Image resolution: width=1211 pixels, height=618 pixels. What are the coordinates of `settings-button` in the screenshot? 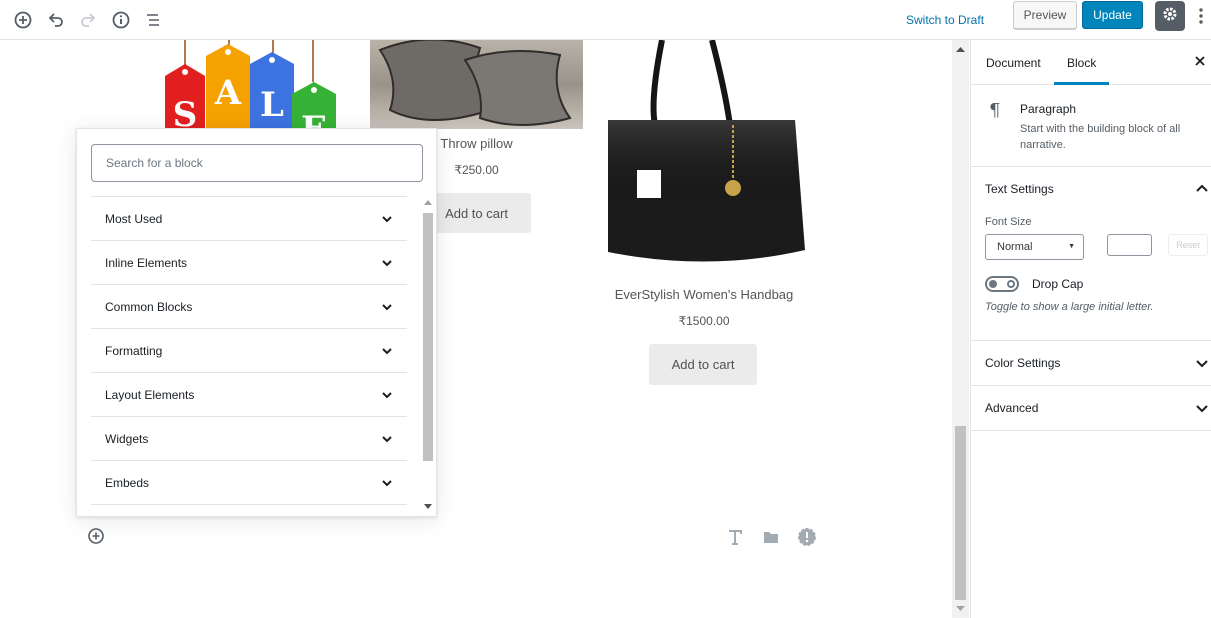 It's located at (1170, 16).